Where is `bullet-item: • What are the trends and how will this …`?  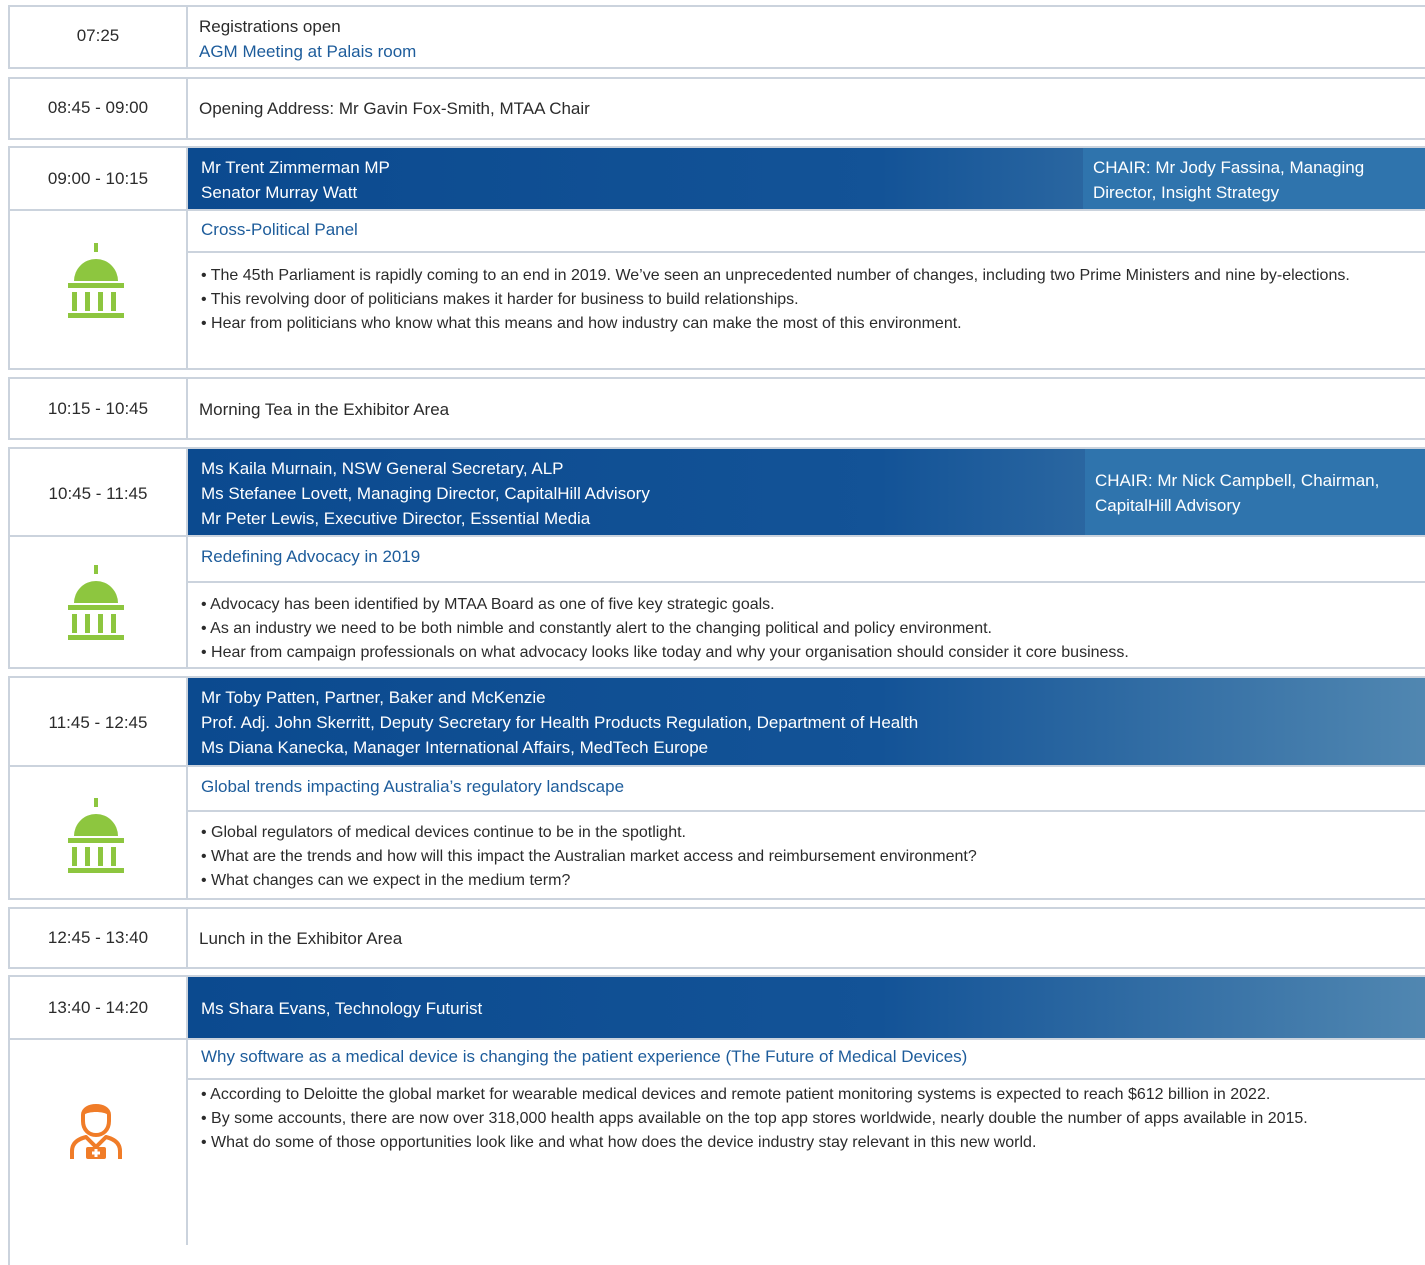
bullet-item: • What are the trends and how will this … is located at coordinates (589, 856).